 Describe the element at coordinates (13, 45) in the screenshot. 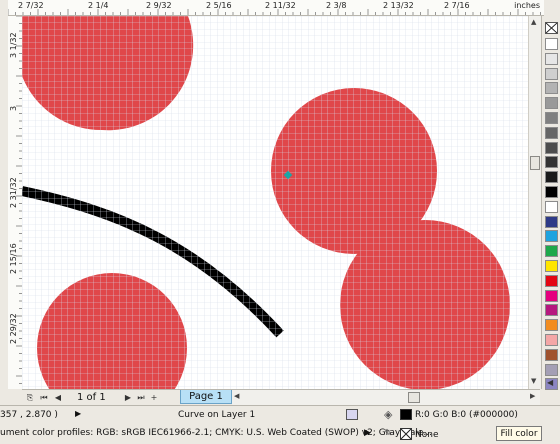

I see `ruler-label: 3 1/32` at that location.